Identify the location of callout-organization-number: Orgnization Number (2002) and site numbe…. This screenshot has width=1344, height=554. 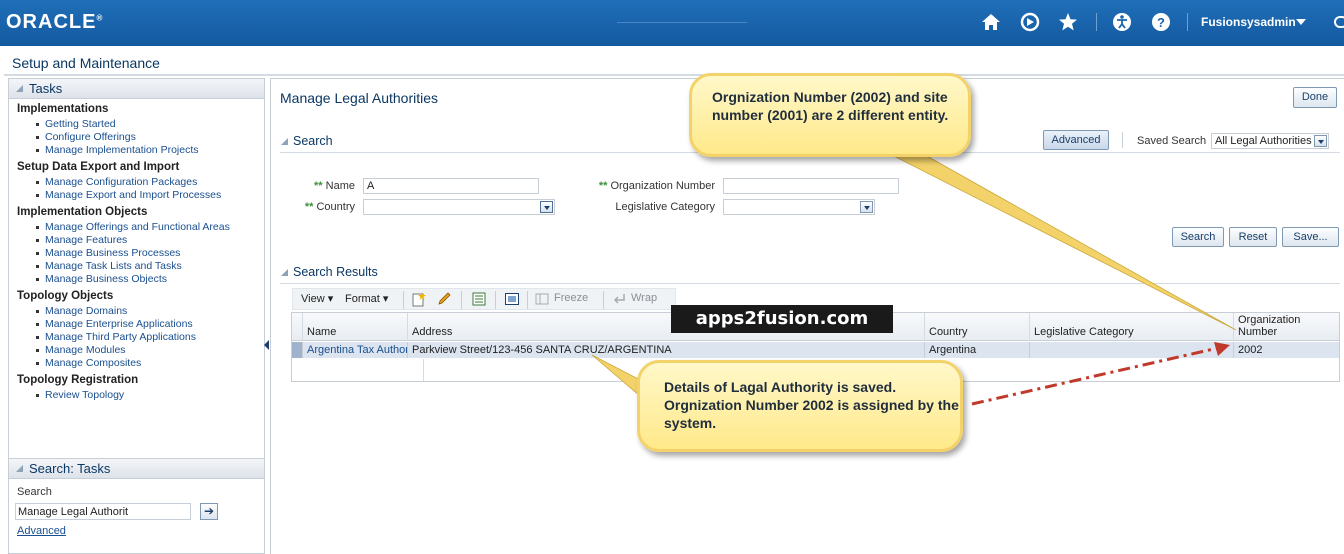
(830, 115).